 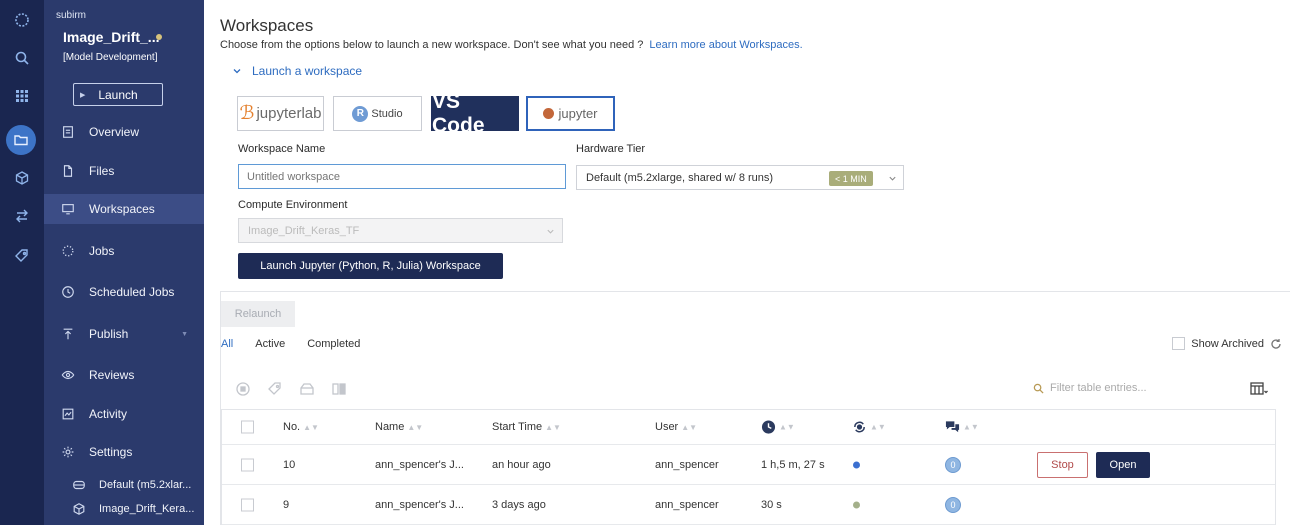 I want to click on tool-jupyter: jupyter, so click(x=570, y=113).